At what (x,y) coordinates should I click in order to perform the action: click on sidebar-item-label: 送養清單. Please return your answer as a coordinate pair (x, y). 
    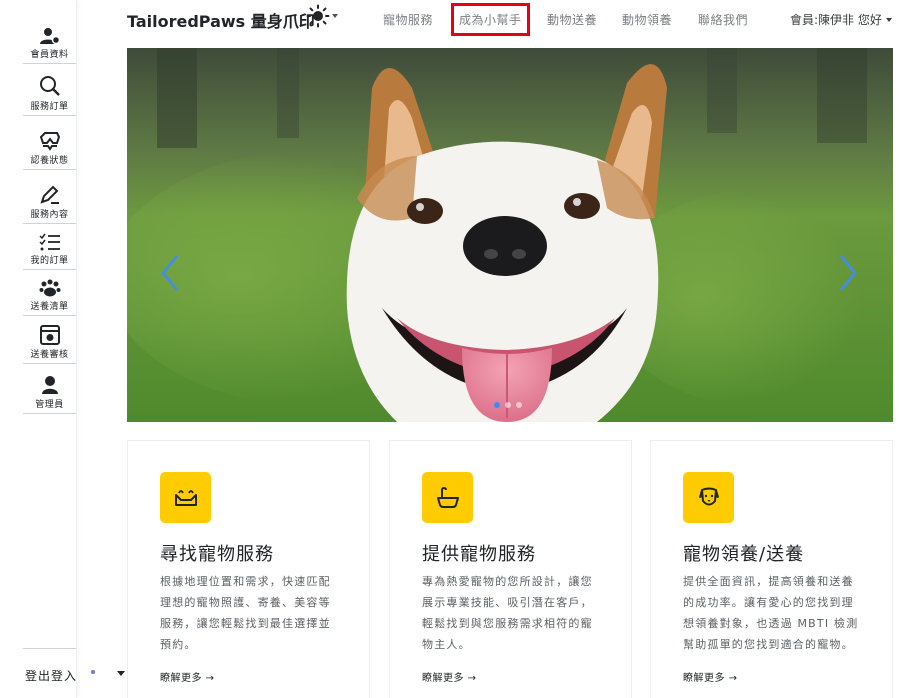
    Looking at the image, I should click on (49, 307).